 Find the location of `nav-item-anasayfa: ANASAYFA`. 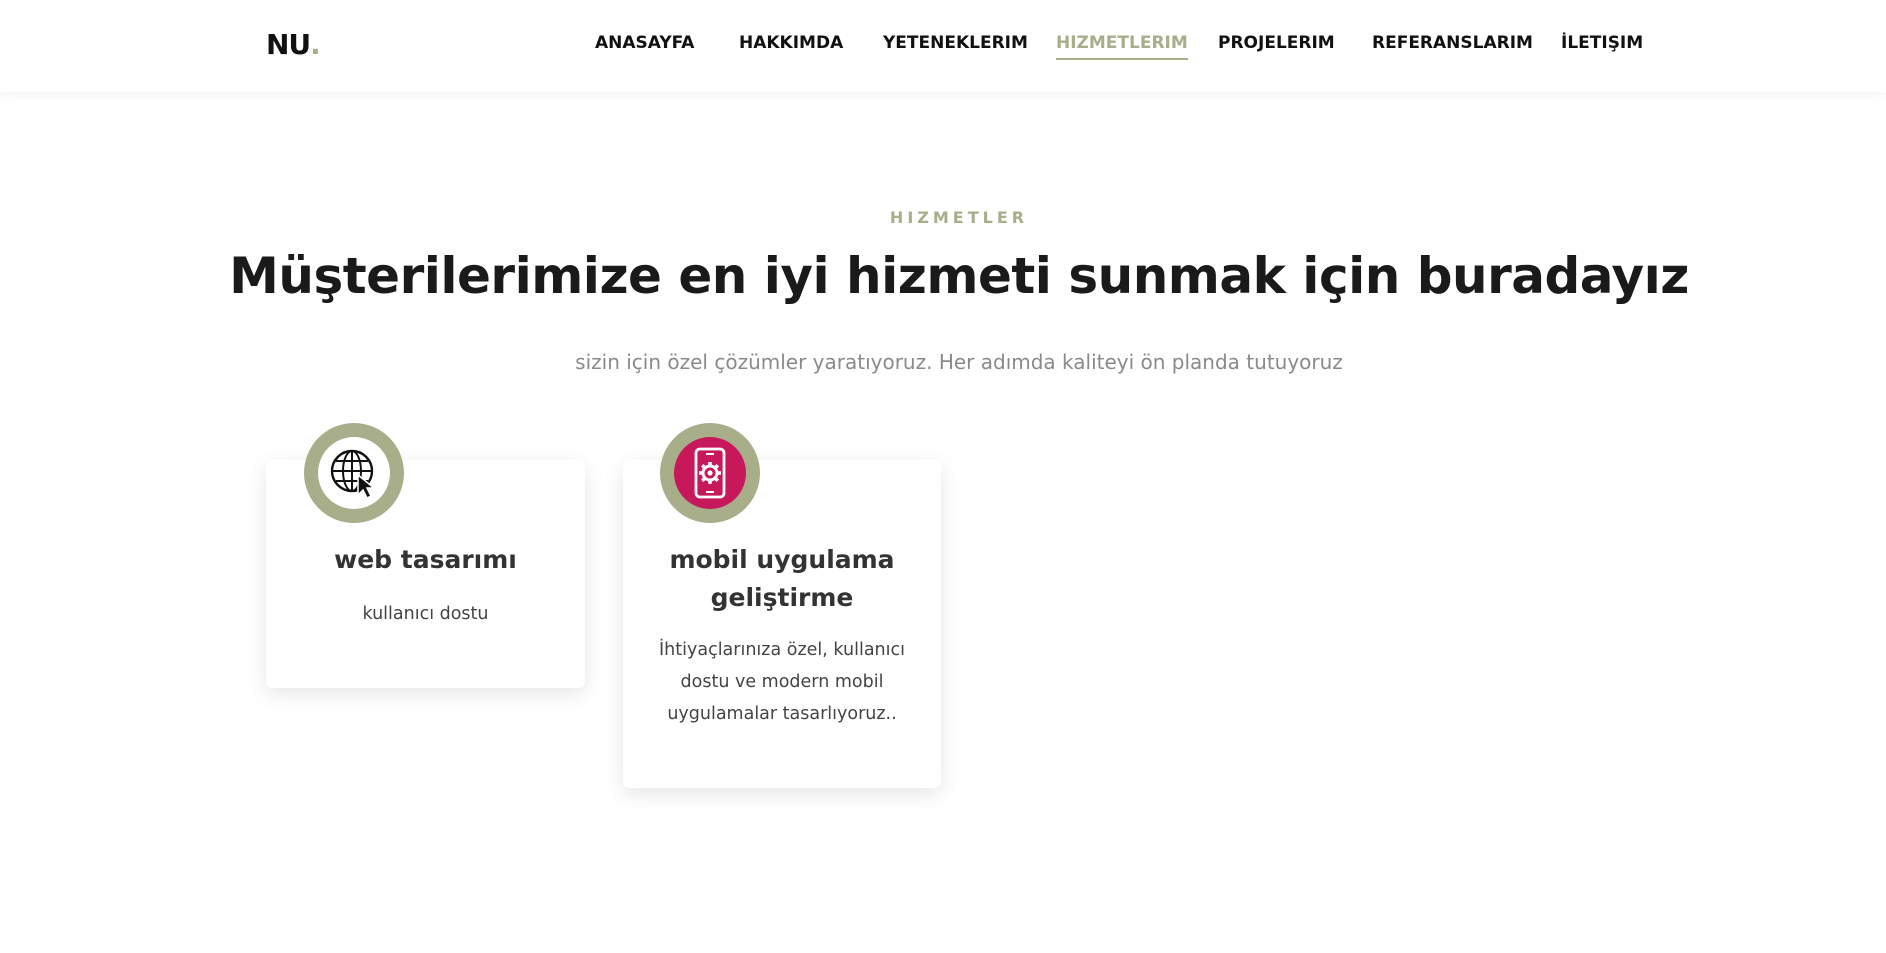

nav-item-anasayfa: ANASAYFA is located at coordinates (644, 43).